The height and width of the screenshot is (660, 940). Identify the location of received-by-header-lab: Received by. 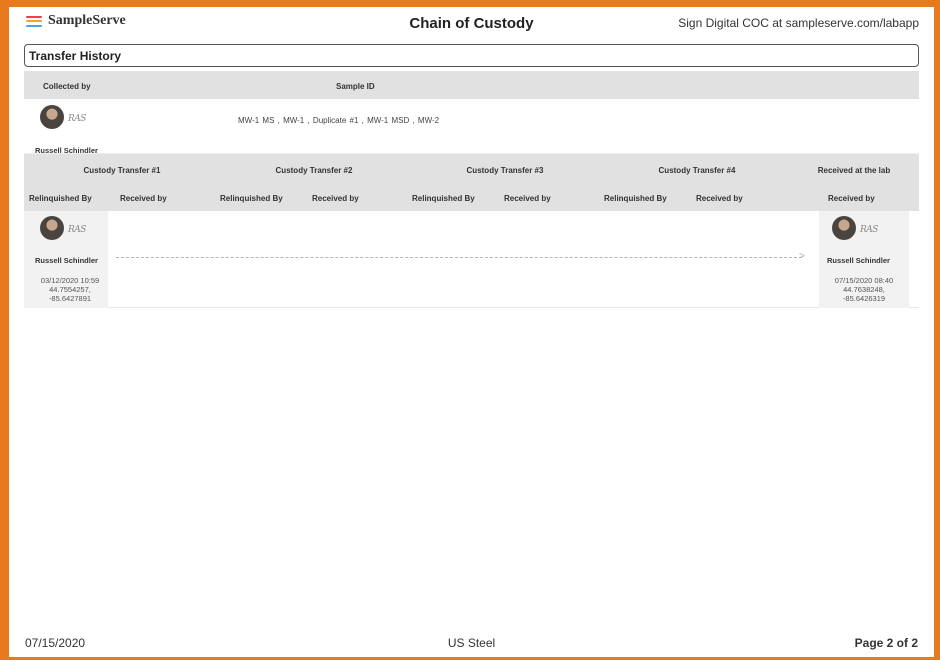
(851, 198).